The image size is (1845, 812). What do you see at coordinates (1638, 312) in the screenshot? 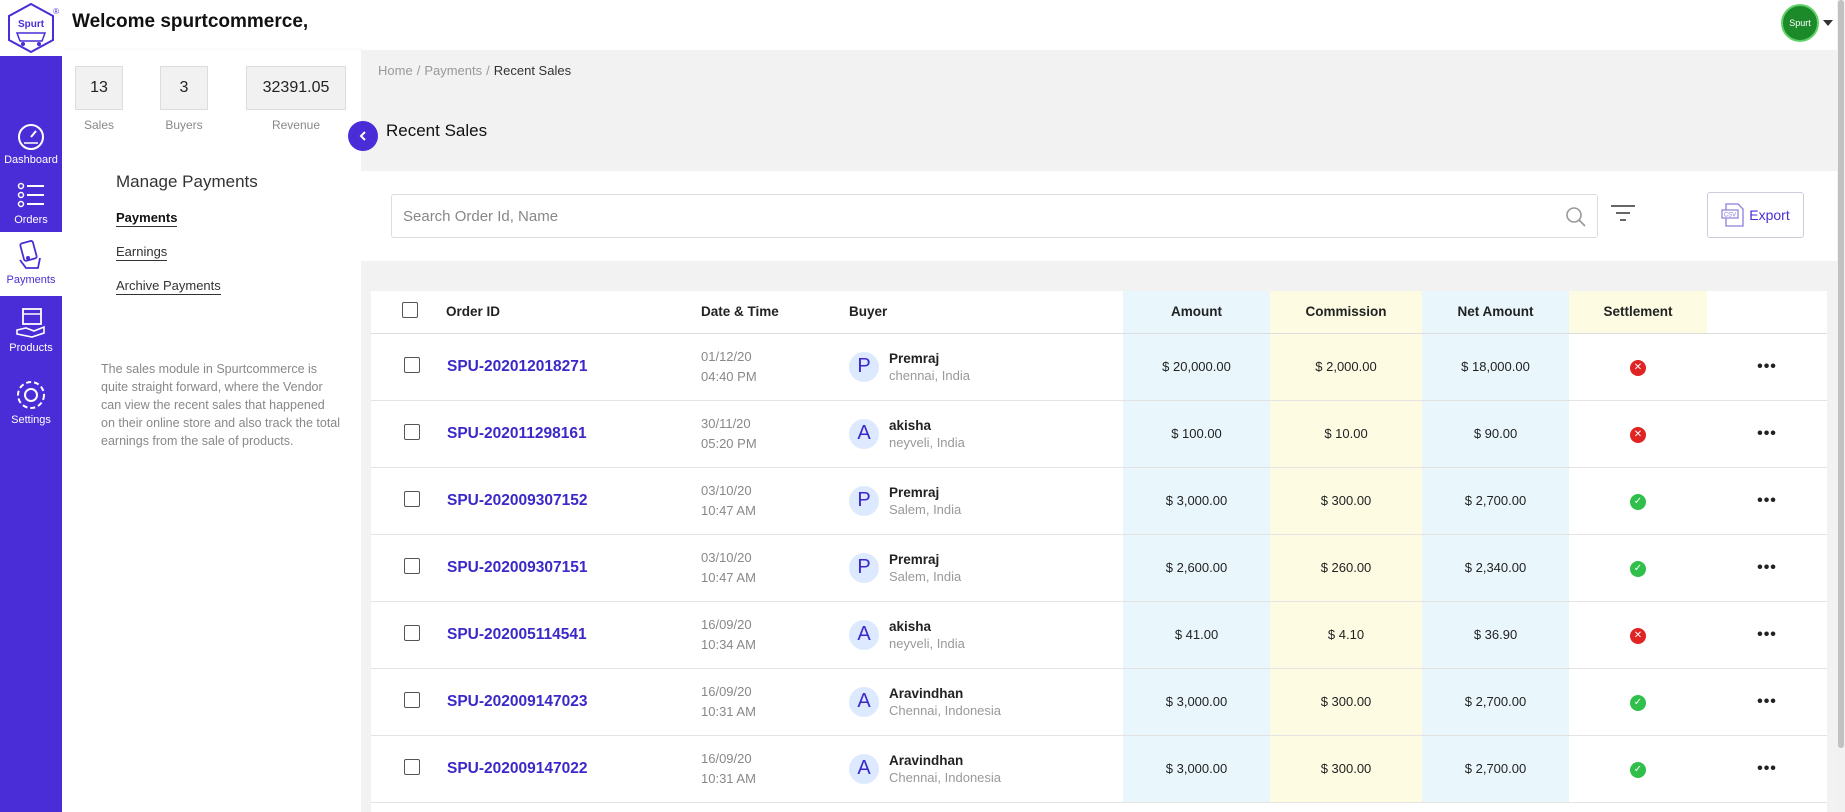
I see `column-header-settlement: Settlement` at bounding box center [1638, 312].